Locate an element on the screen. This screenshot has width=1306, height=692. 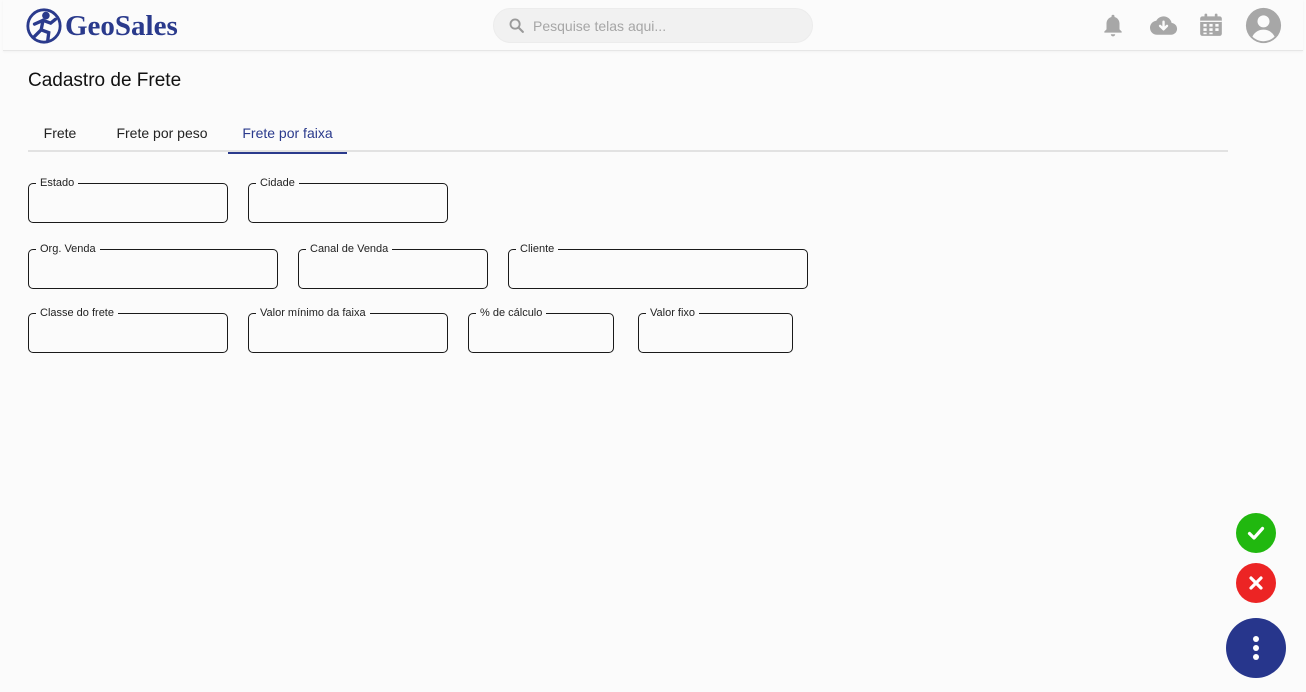
pct-calculo-input is located at coordinates (541, 335).